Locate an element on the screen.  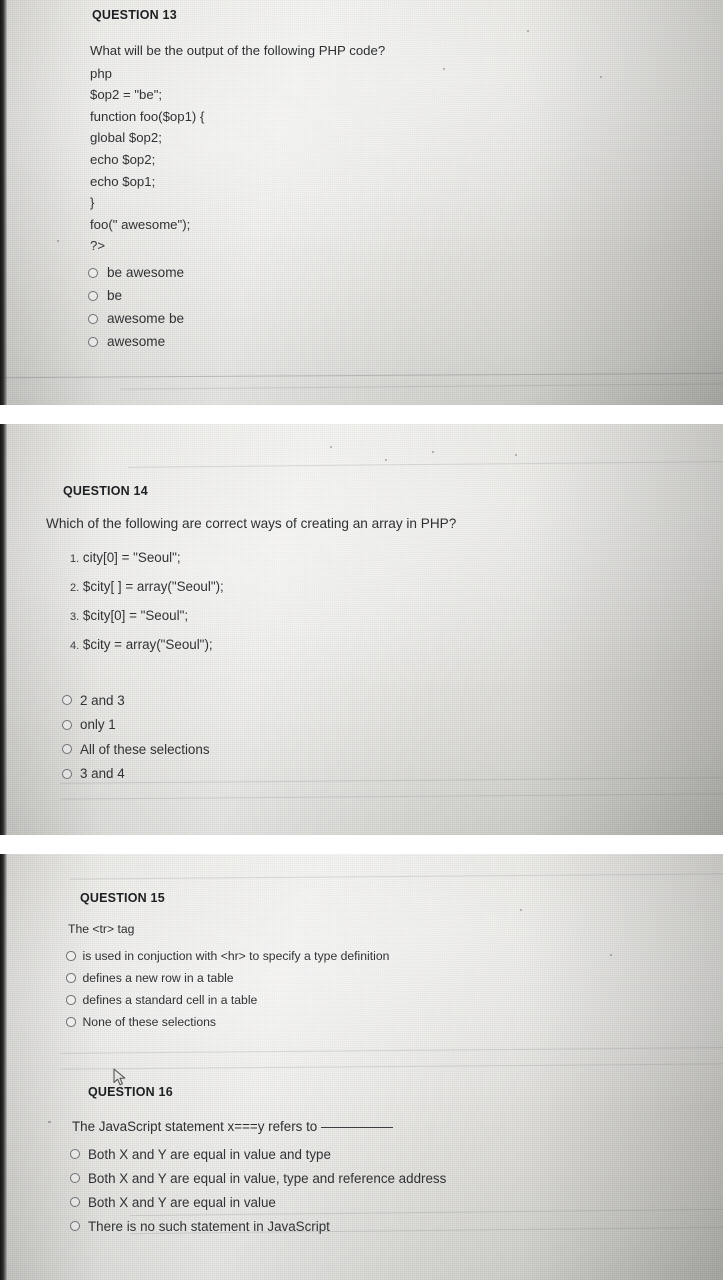
list-item-index: 3. is located at coordinates (75, 617).